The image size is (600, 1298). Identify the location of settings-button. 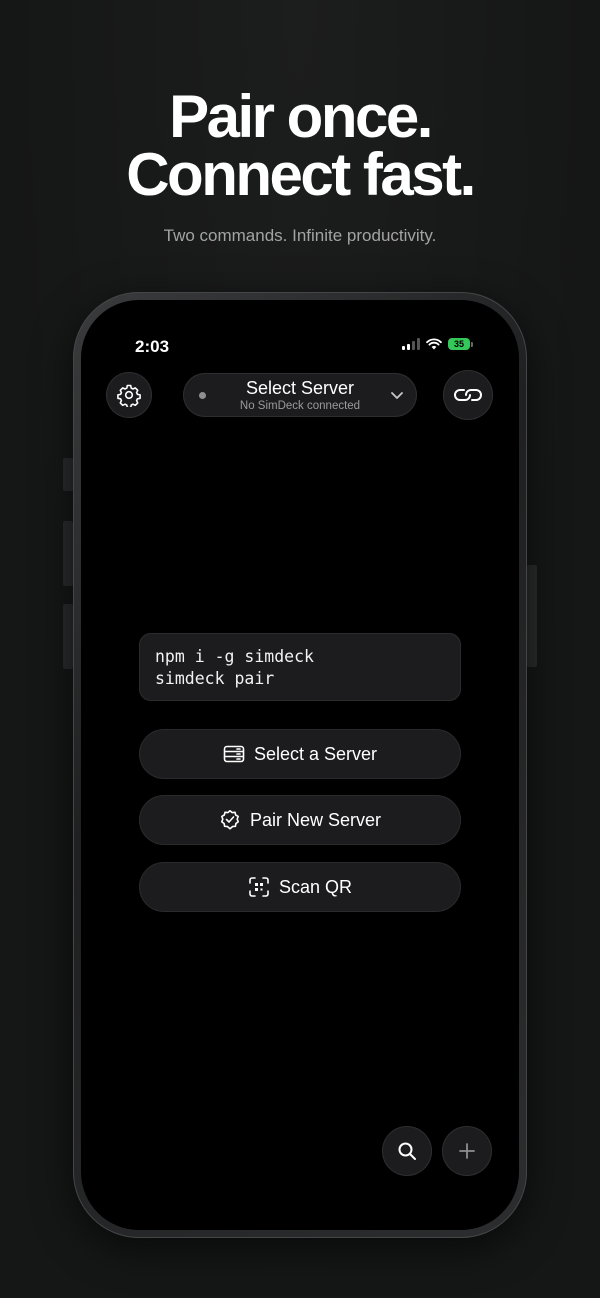
(129, 395).